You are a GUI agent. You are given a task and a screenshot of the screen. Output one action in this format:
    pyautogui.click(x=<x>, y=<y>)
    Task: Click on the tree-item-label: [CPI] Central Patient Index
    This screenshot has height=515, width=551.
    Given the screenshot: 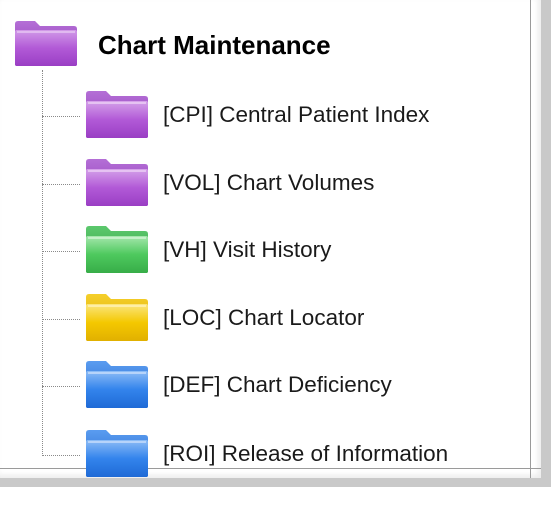 What is the action you would take?
    pyautogui.click(x=296, y=115)
    